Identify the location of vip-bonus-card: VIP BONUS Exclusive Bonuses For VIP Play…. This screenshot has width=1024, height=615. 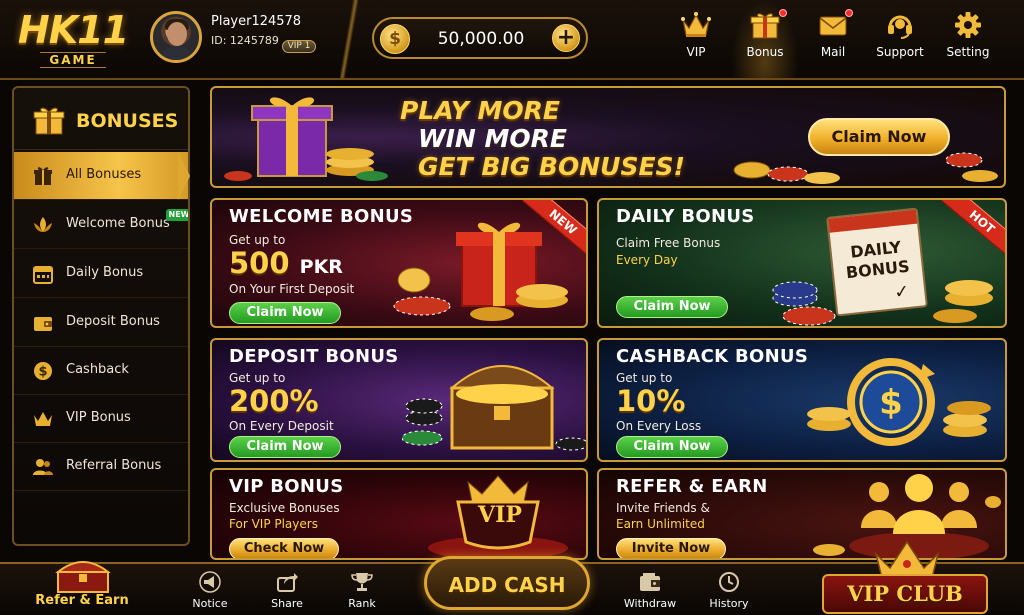
(399, 514).